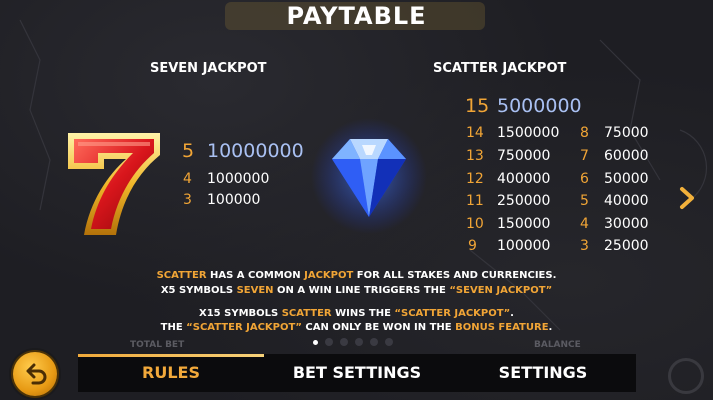  I want to click on ghost-balance: BALANCE, so click(557, 345).